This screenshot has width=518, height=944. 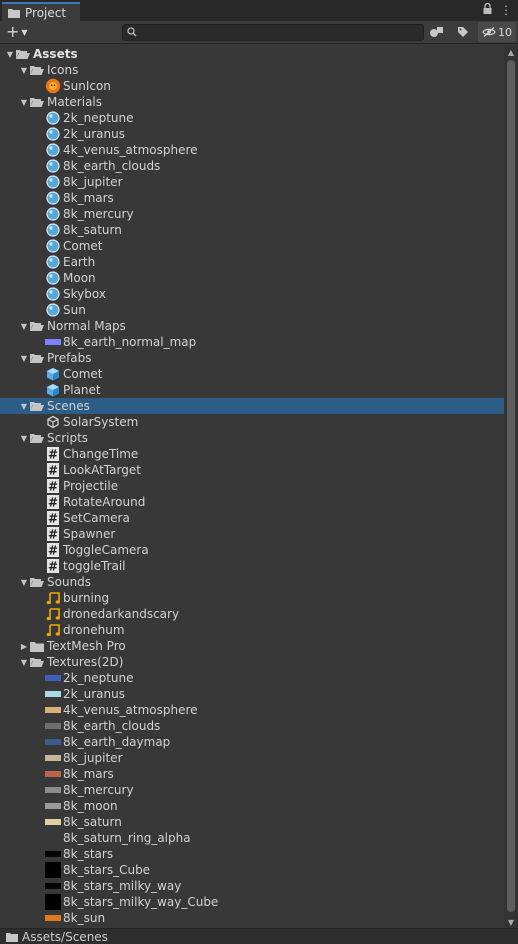 What do you see at coordinates (90, 806) in the screenshot?
I see `tree-item-label: 8k_moon` at bounding box center [90, 806].